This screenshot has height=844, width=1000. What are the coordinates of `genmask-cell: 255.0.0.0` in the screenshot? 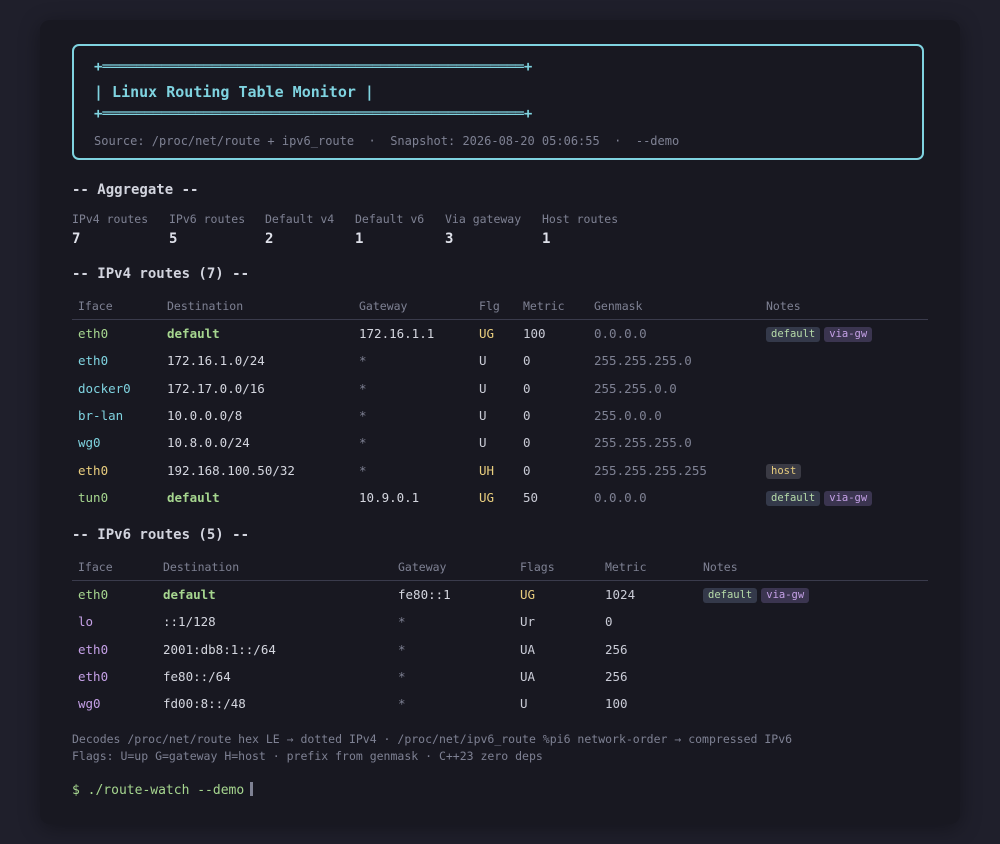 It's located at (628, 416).